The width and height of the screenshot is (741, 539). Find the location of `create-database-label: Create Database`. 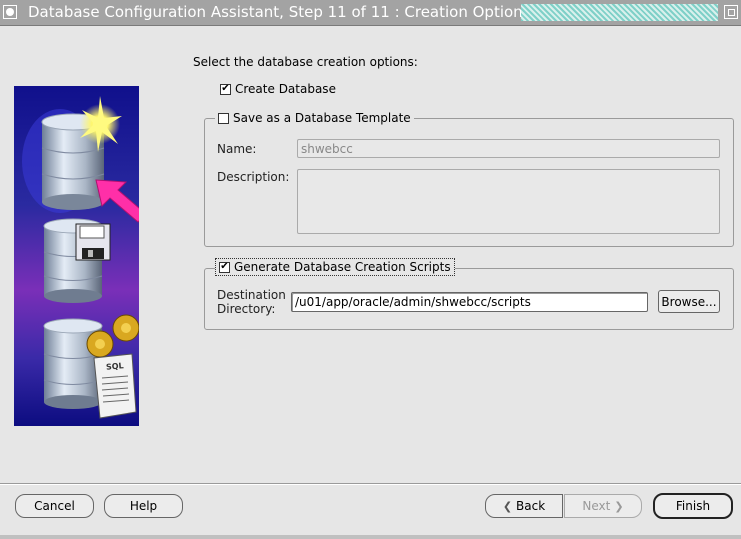

create-database-label: Create Database is located at coordinates (285, 89).